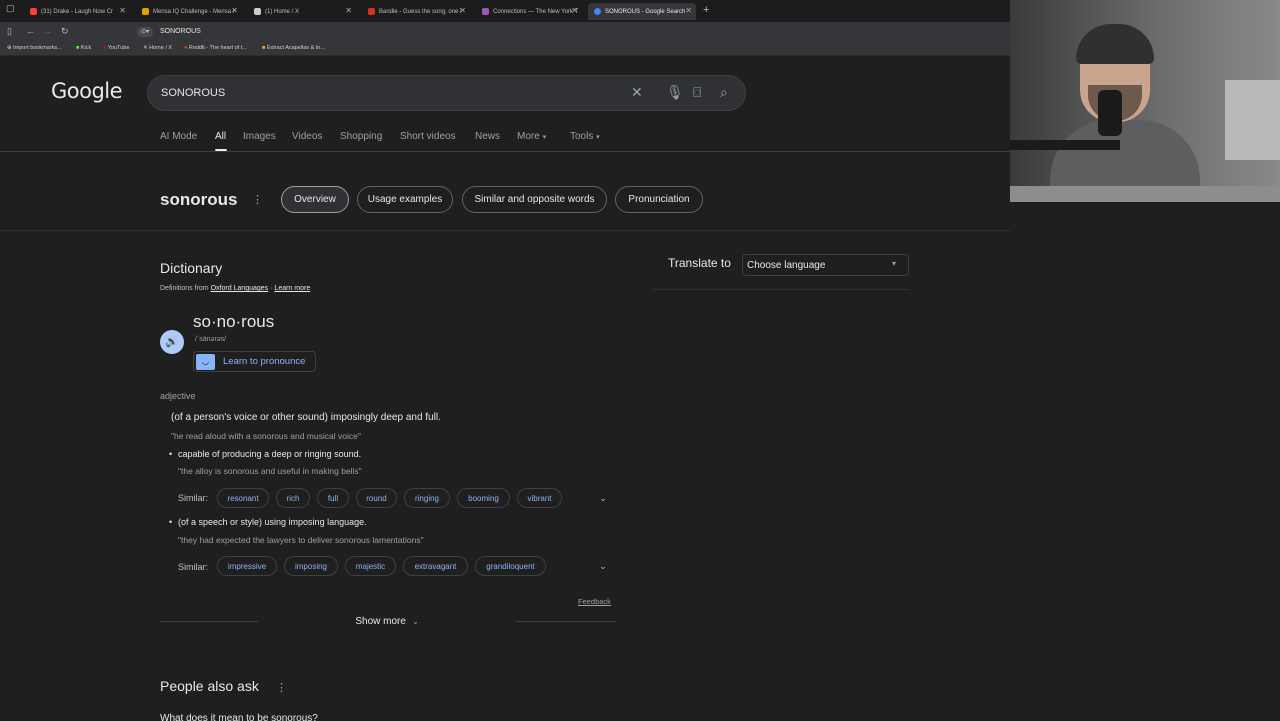 The image size is (1280, 721). What do you see at coordinates (594, 601) in the screenshot?
I see `feedback-link: Feedback` at bounding box center [594, 601].